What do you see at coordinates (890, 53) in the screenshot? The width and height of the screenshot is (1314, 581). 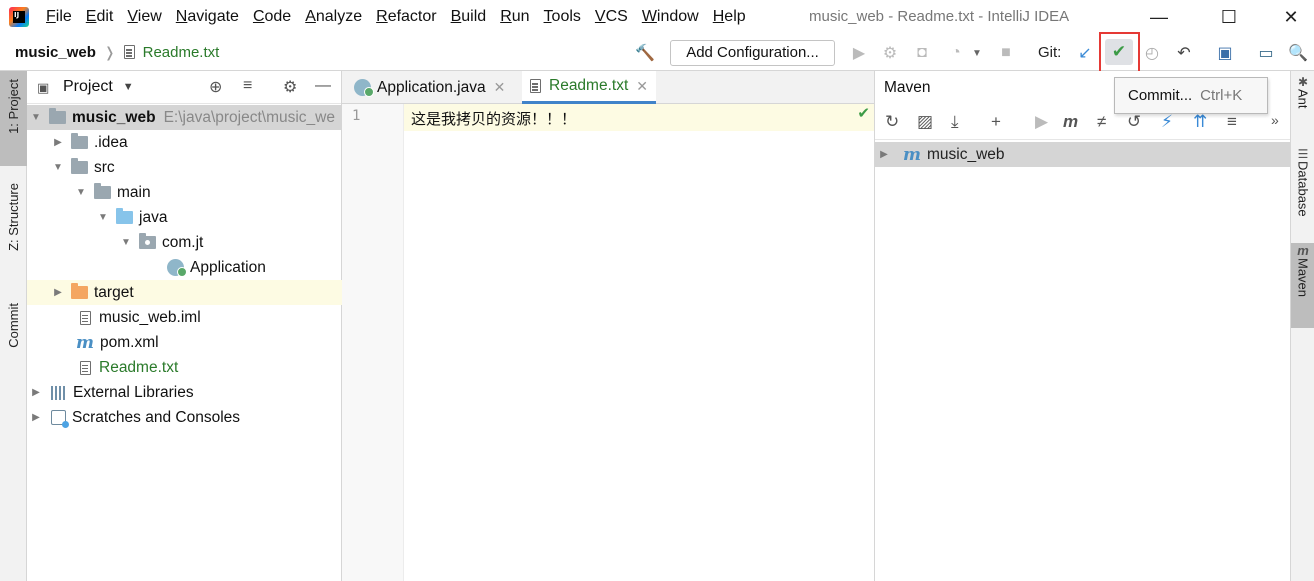 I see `debug-icon: ⚙` at bounding box center [890, 53].